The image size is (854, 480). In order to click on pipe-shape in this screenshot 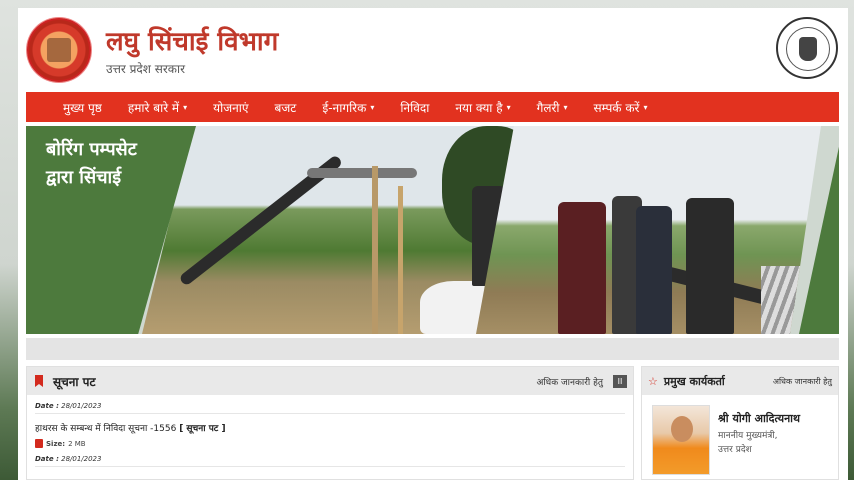, I will do `click(362, 173)`.